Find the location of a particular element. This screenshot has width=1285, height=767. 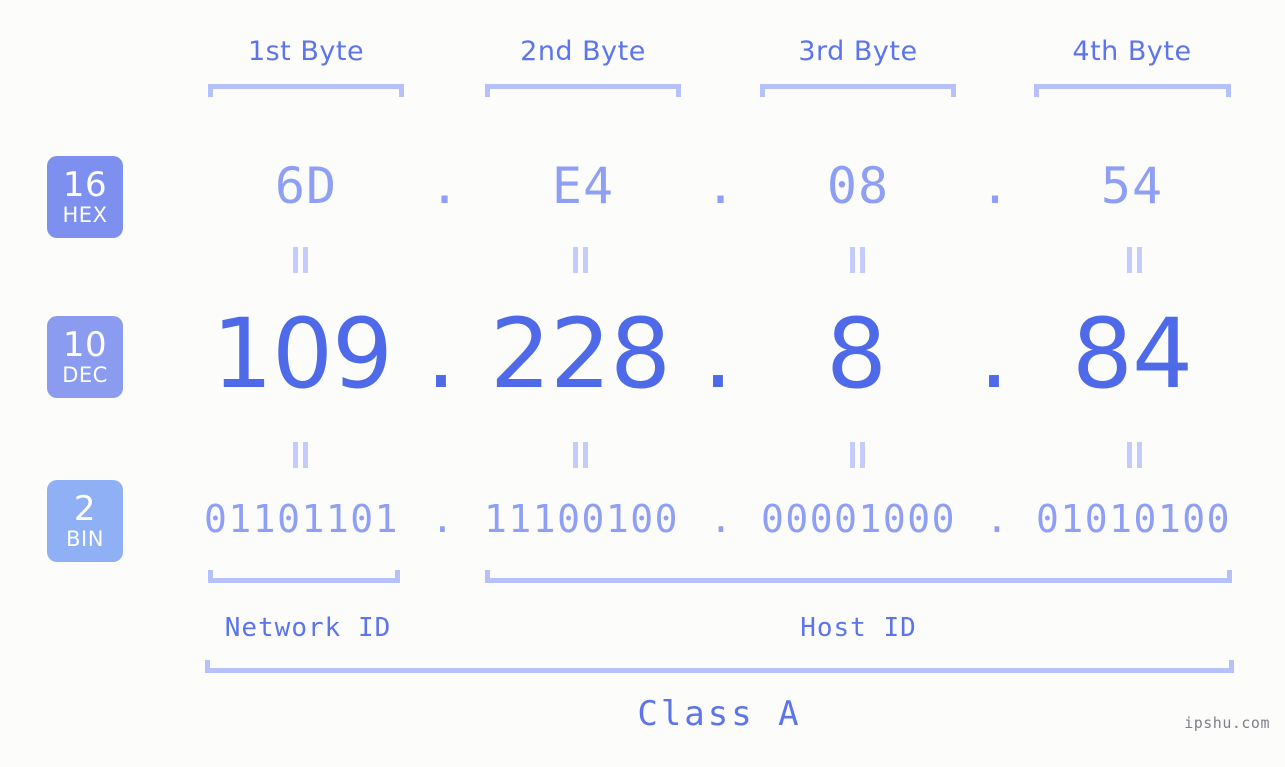

host-id-label: Host ID is located at coordinates (858, 628).